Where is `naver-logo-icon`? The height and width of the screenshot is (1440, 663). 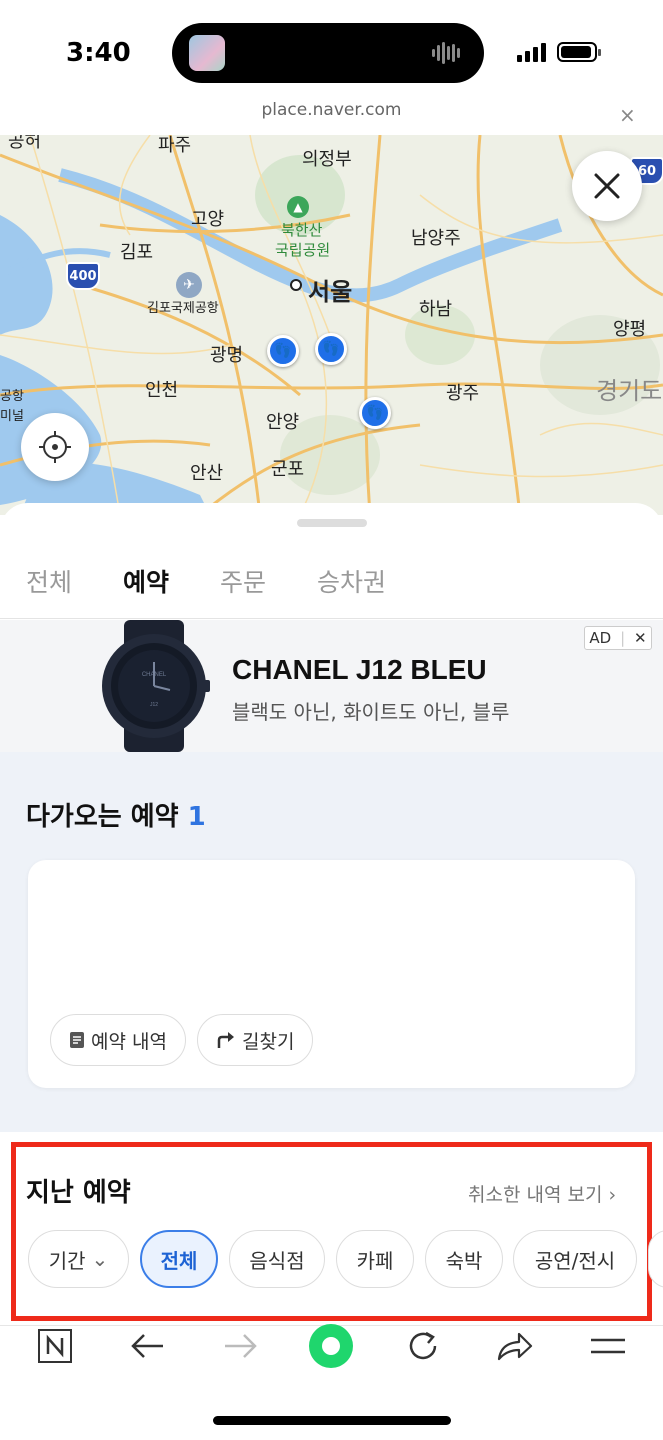
naver-logo-icon is located at coordinates (55, 1346).